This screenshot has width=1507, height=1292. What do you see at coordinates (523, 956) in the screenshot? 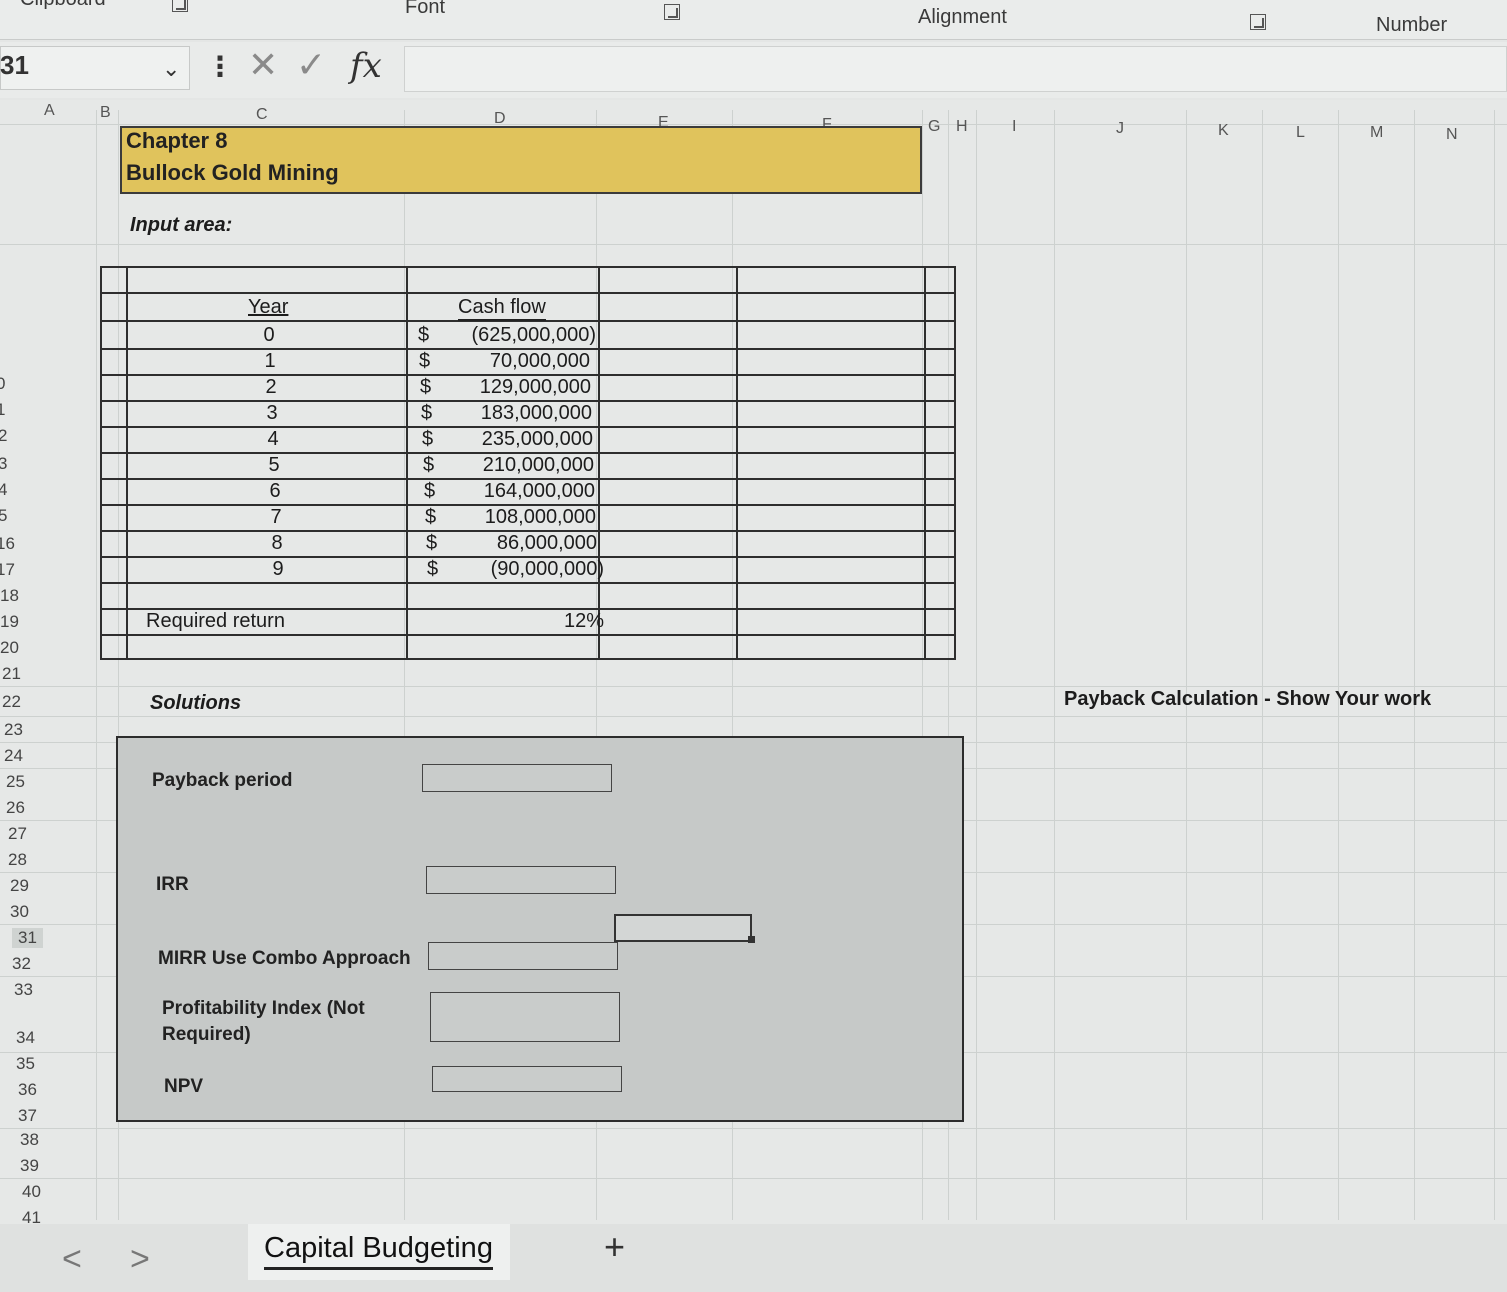
I see `mirr-cell` at bounding box center [523, 956].